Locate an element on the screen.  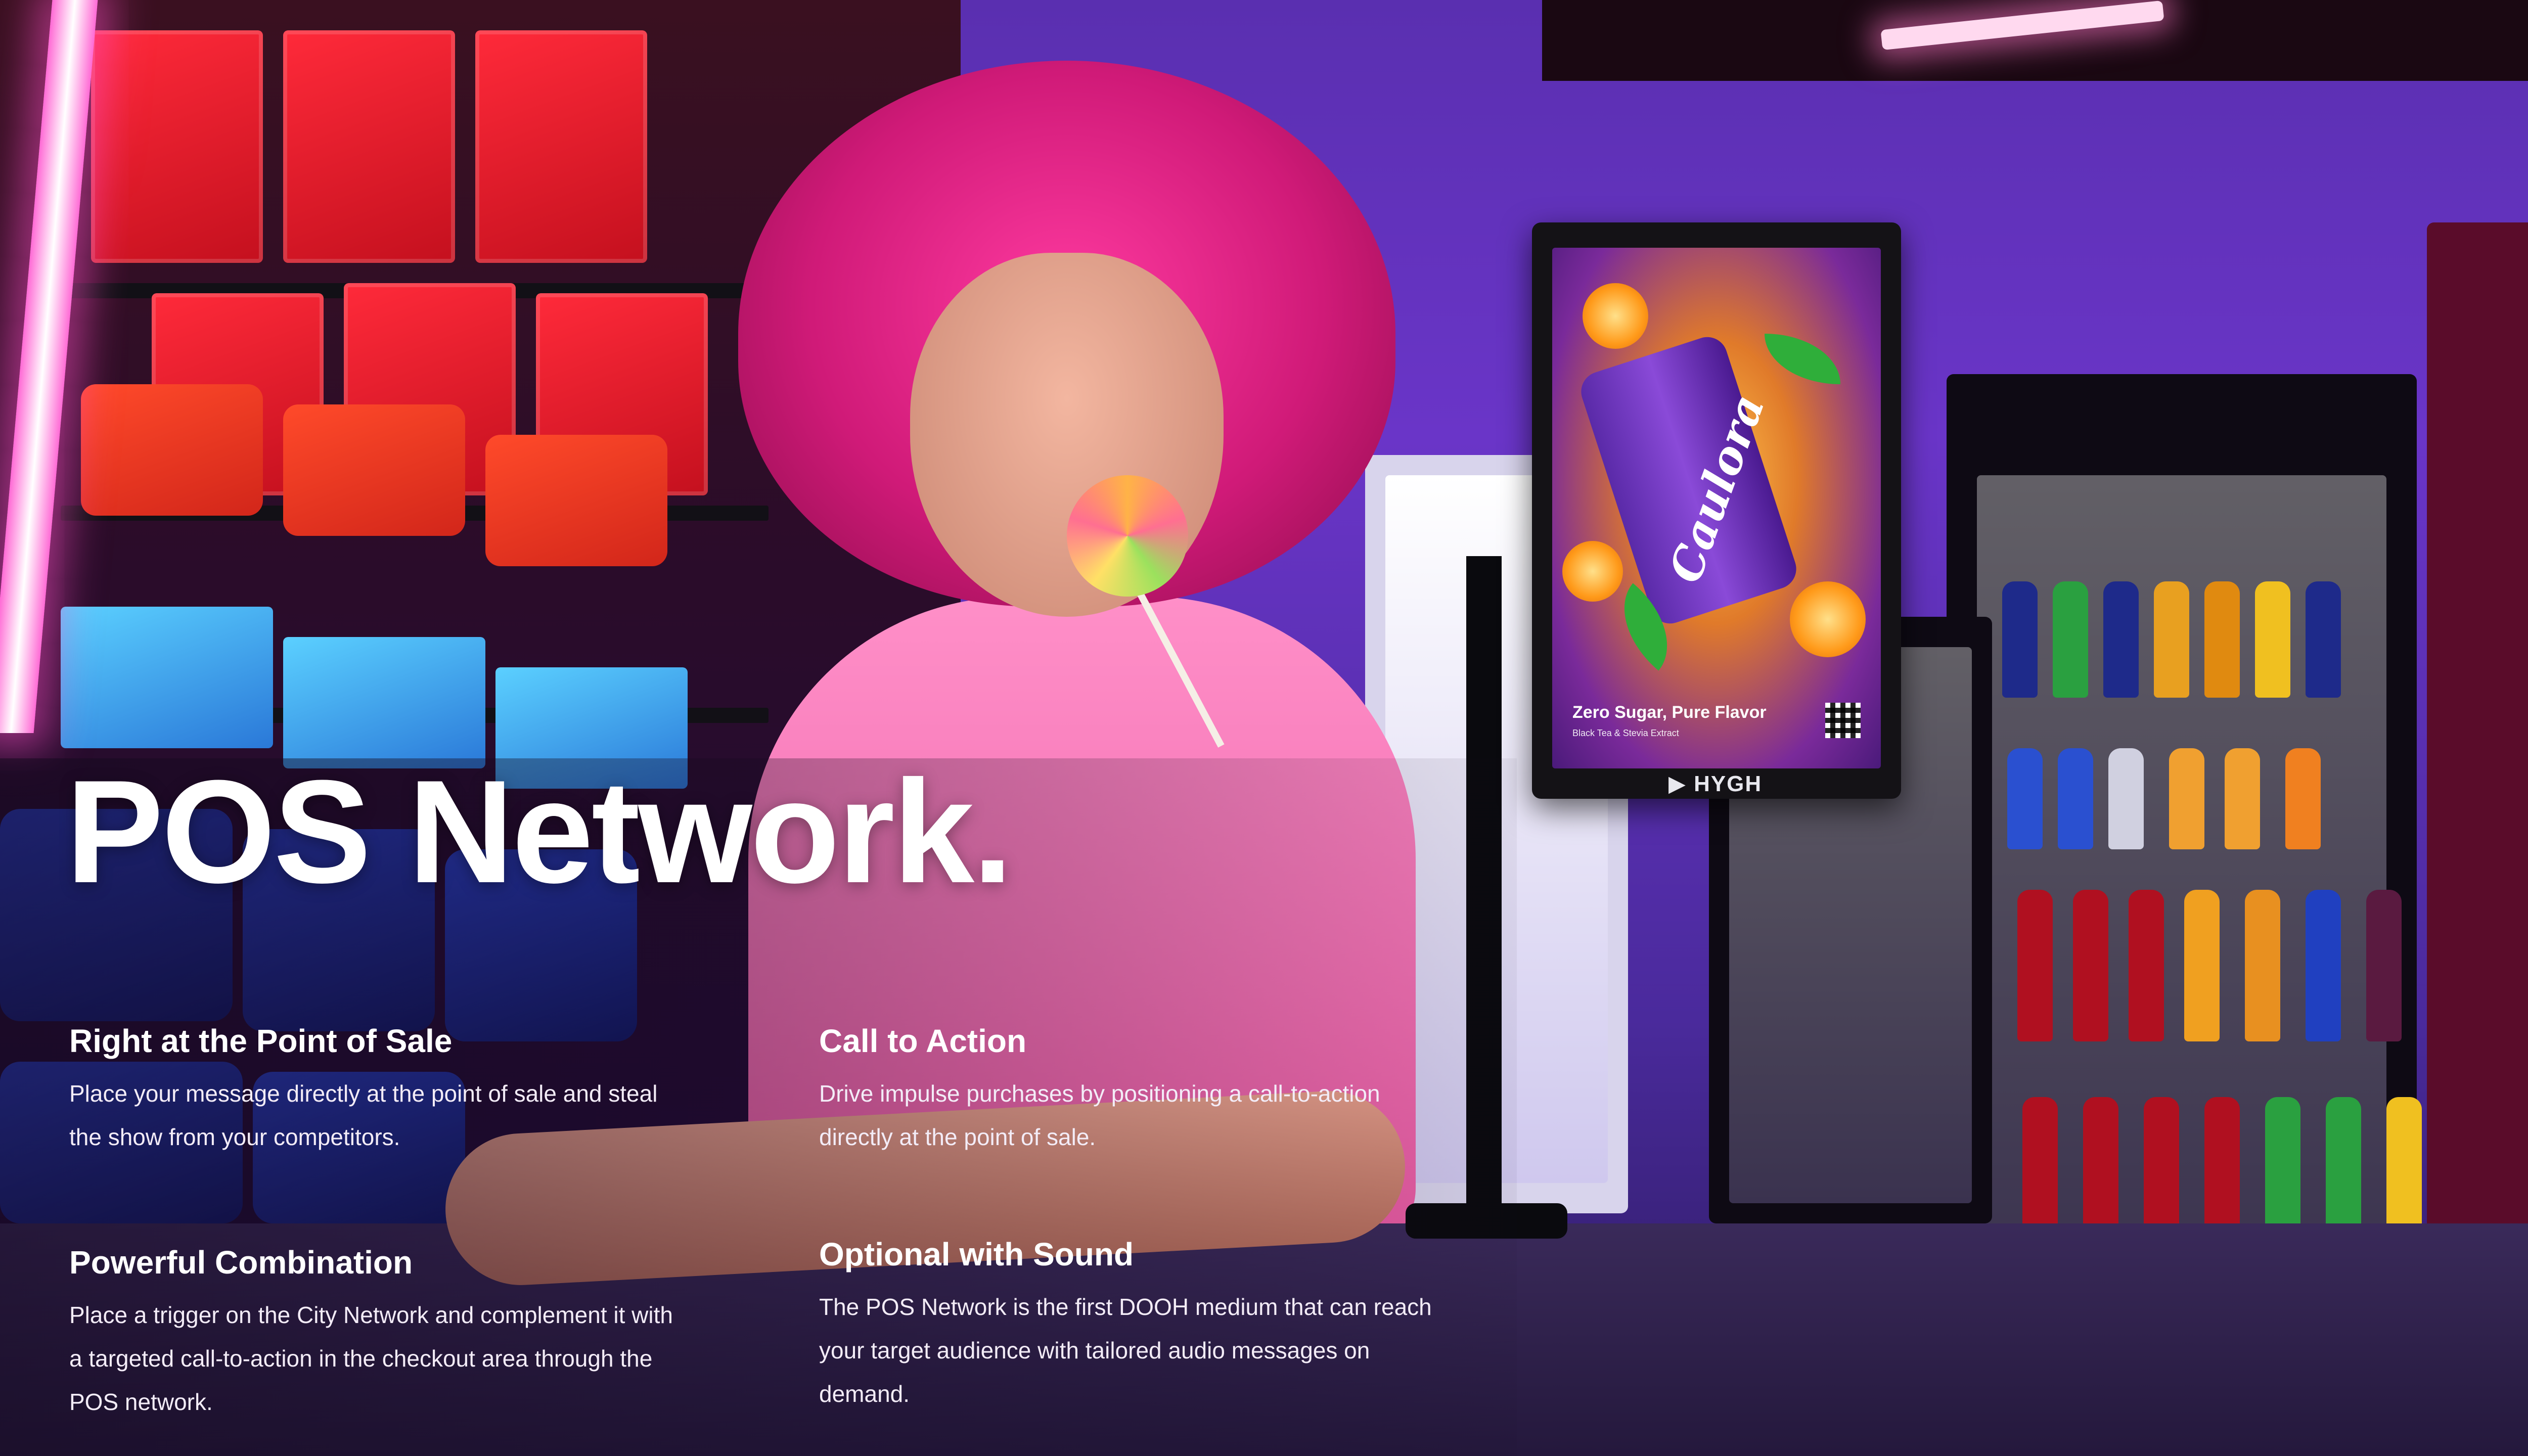
feature-title: Optional with Sound is located at coordinates (977, 1254).